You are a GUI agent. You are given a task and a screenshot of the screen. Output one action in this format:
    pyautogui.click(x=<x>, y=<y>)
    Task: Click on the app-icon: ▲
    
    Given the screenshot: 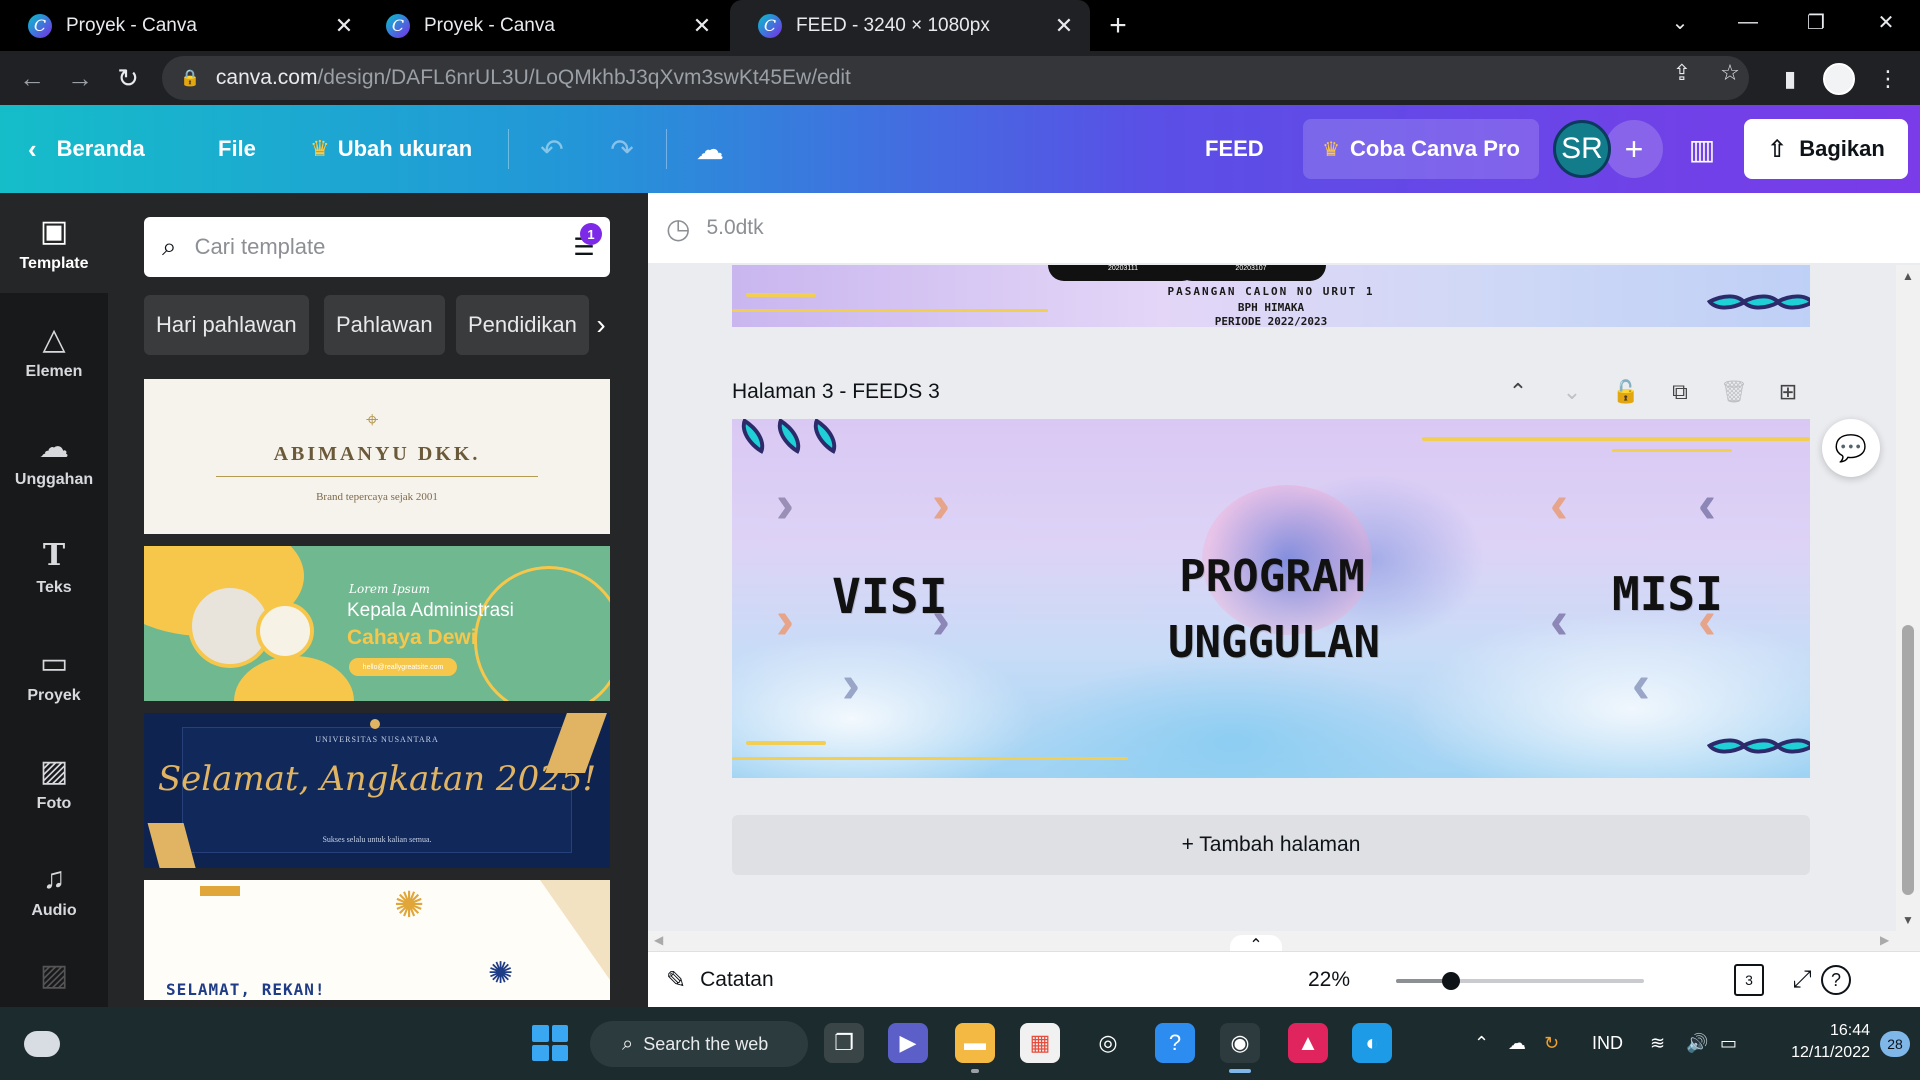 What is the action you would take?
    pyautogui.click(x=1308, y=1043)
    